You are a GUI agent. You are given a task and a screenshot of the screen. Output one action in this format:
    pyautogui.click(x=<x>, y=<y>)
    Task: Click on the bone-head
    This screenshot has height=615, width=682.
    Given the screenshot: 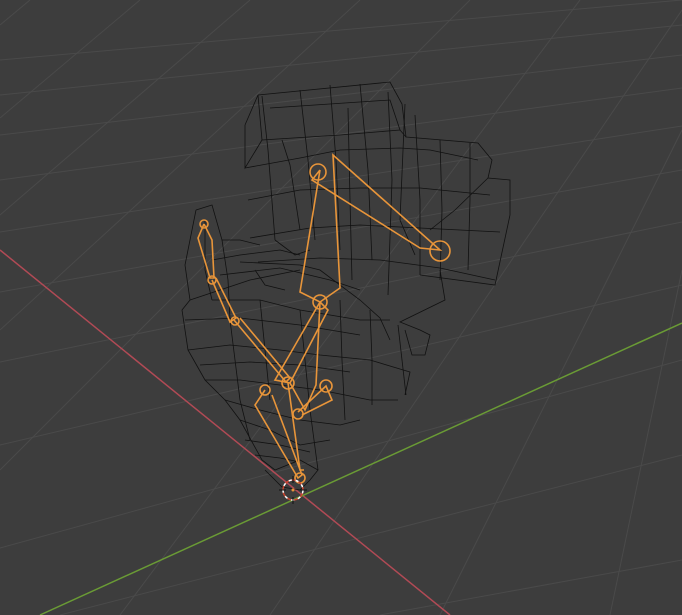 What is the action you would take?
    pyautogui.click(x=375, y=231)
    